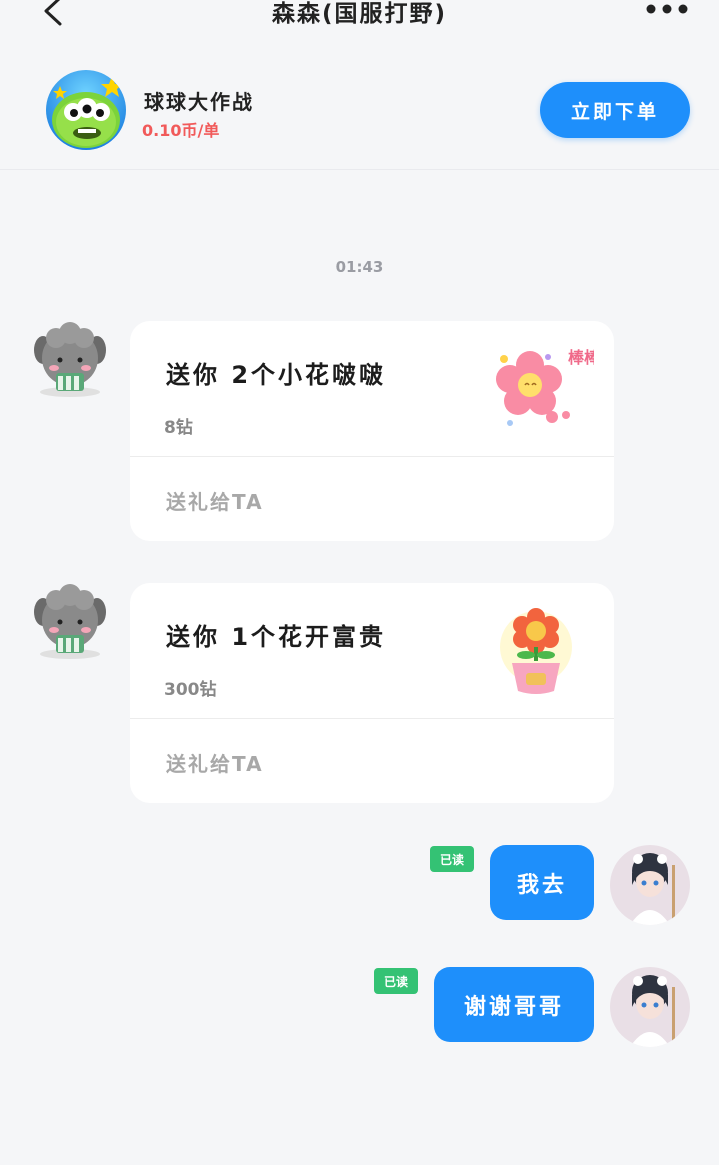  I want to click on gift-image-text: 棒棒！, so click(581, 357).